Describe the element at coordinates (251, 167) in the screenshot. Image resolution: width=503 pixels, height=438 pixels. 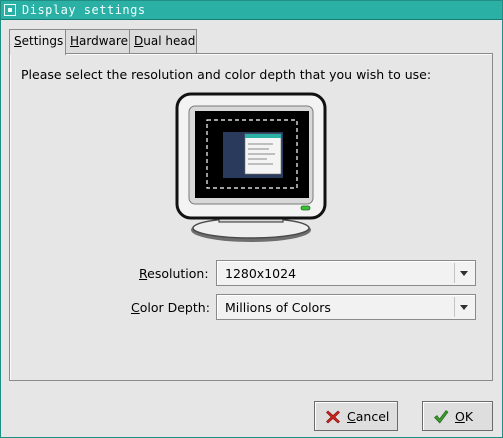
I see `monitor-preview-icon` at that location.